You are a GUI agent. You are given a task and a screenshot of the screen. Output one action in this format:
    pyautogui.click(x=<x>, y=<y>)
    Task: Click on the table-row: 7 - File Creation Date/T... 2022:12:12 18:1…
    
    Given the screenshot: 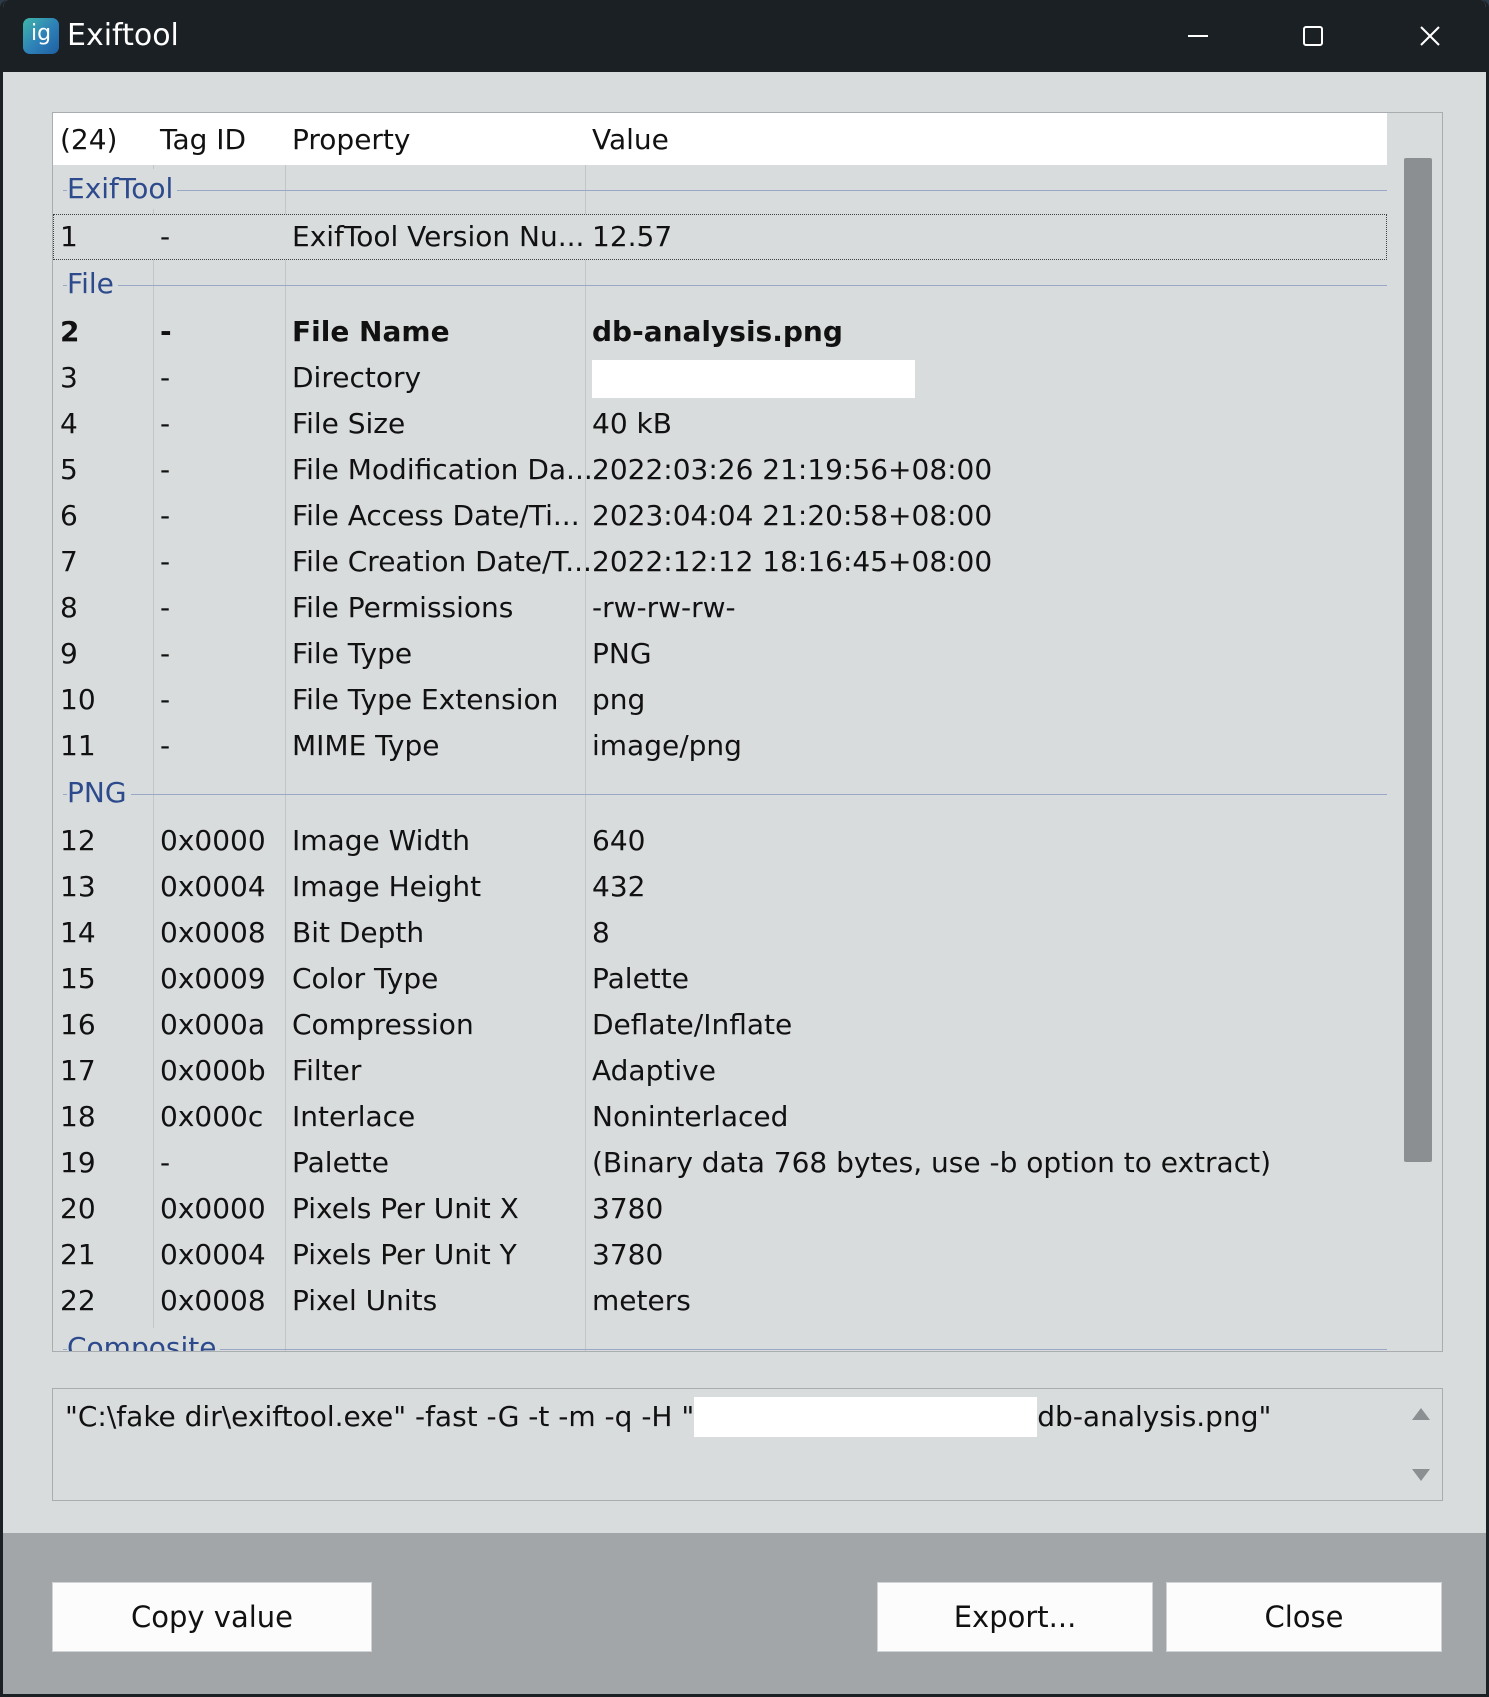 What is the action you would take?
    pyautogui.click(x=720, y=562)
    